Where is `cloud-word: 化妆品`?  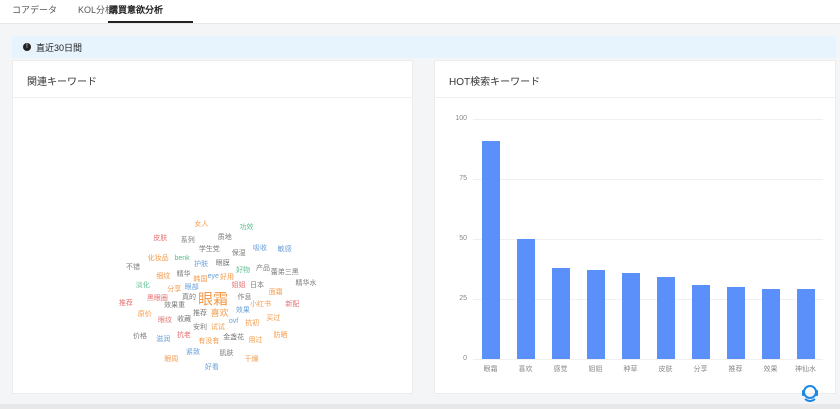 cloud-word: 化妆品 is located at coordinates (158, 259).